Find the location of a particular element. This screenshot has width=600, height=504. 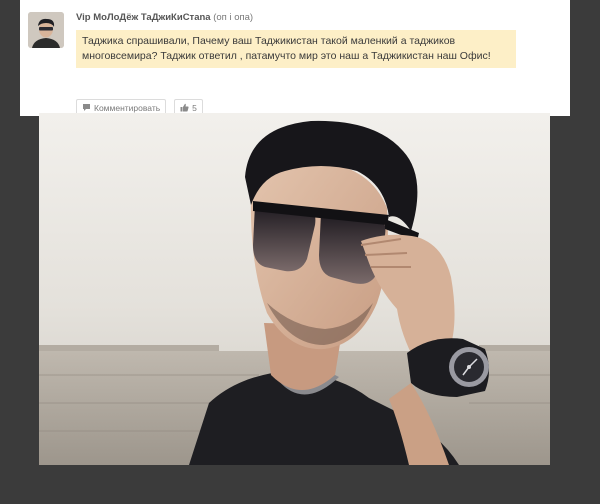

author-name: Vip МоЛоДёж ТаДжиКиСтаnа (oп і oпа) is located at coordinates (164, 17).